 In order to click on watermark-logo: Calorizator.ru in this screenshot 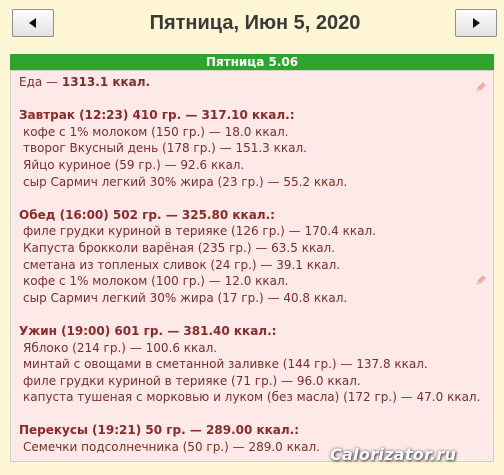, I will do `click(393, 454)`.